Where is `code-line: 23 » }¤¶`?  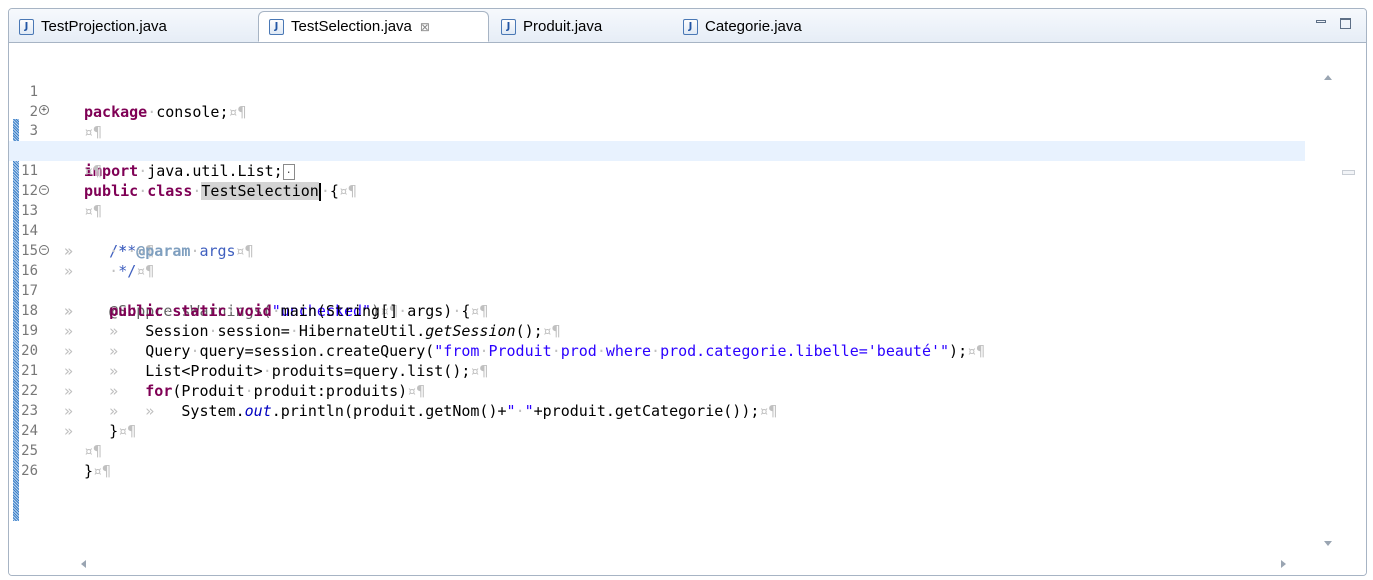
code-line: 23 » }¤¶ is located at coordinates (657, 410).